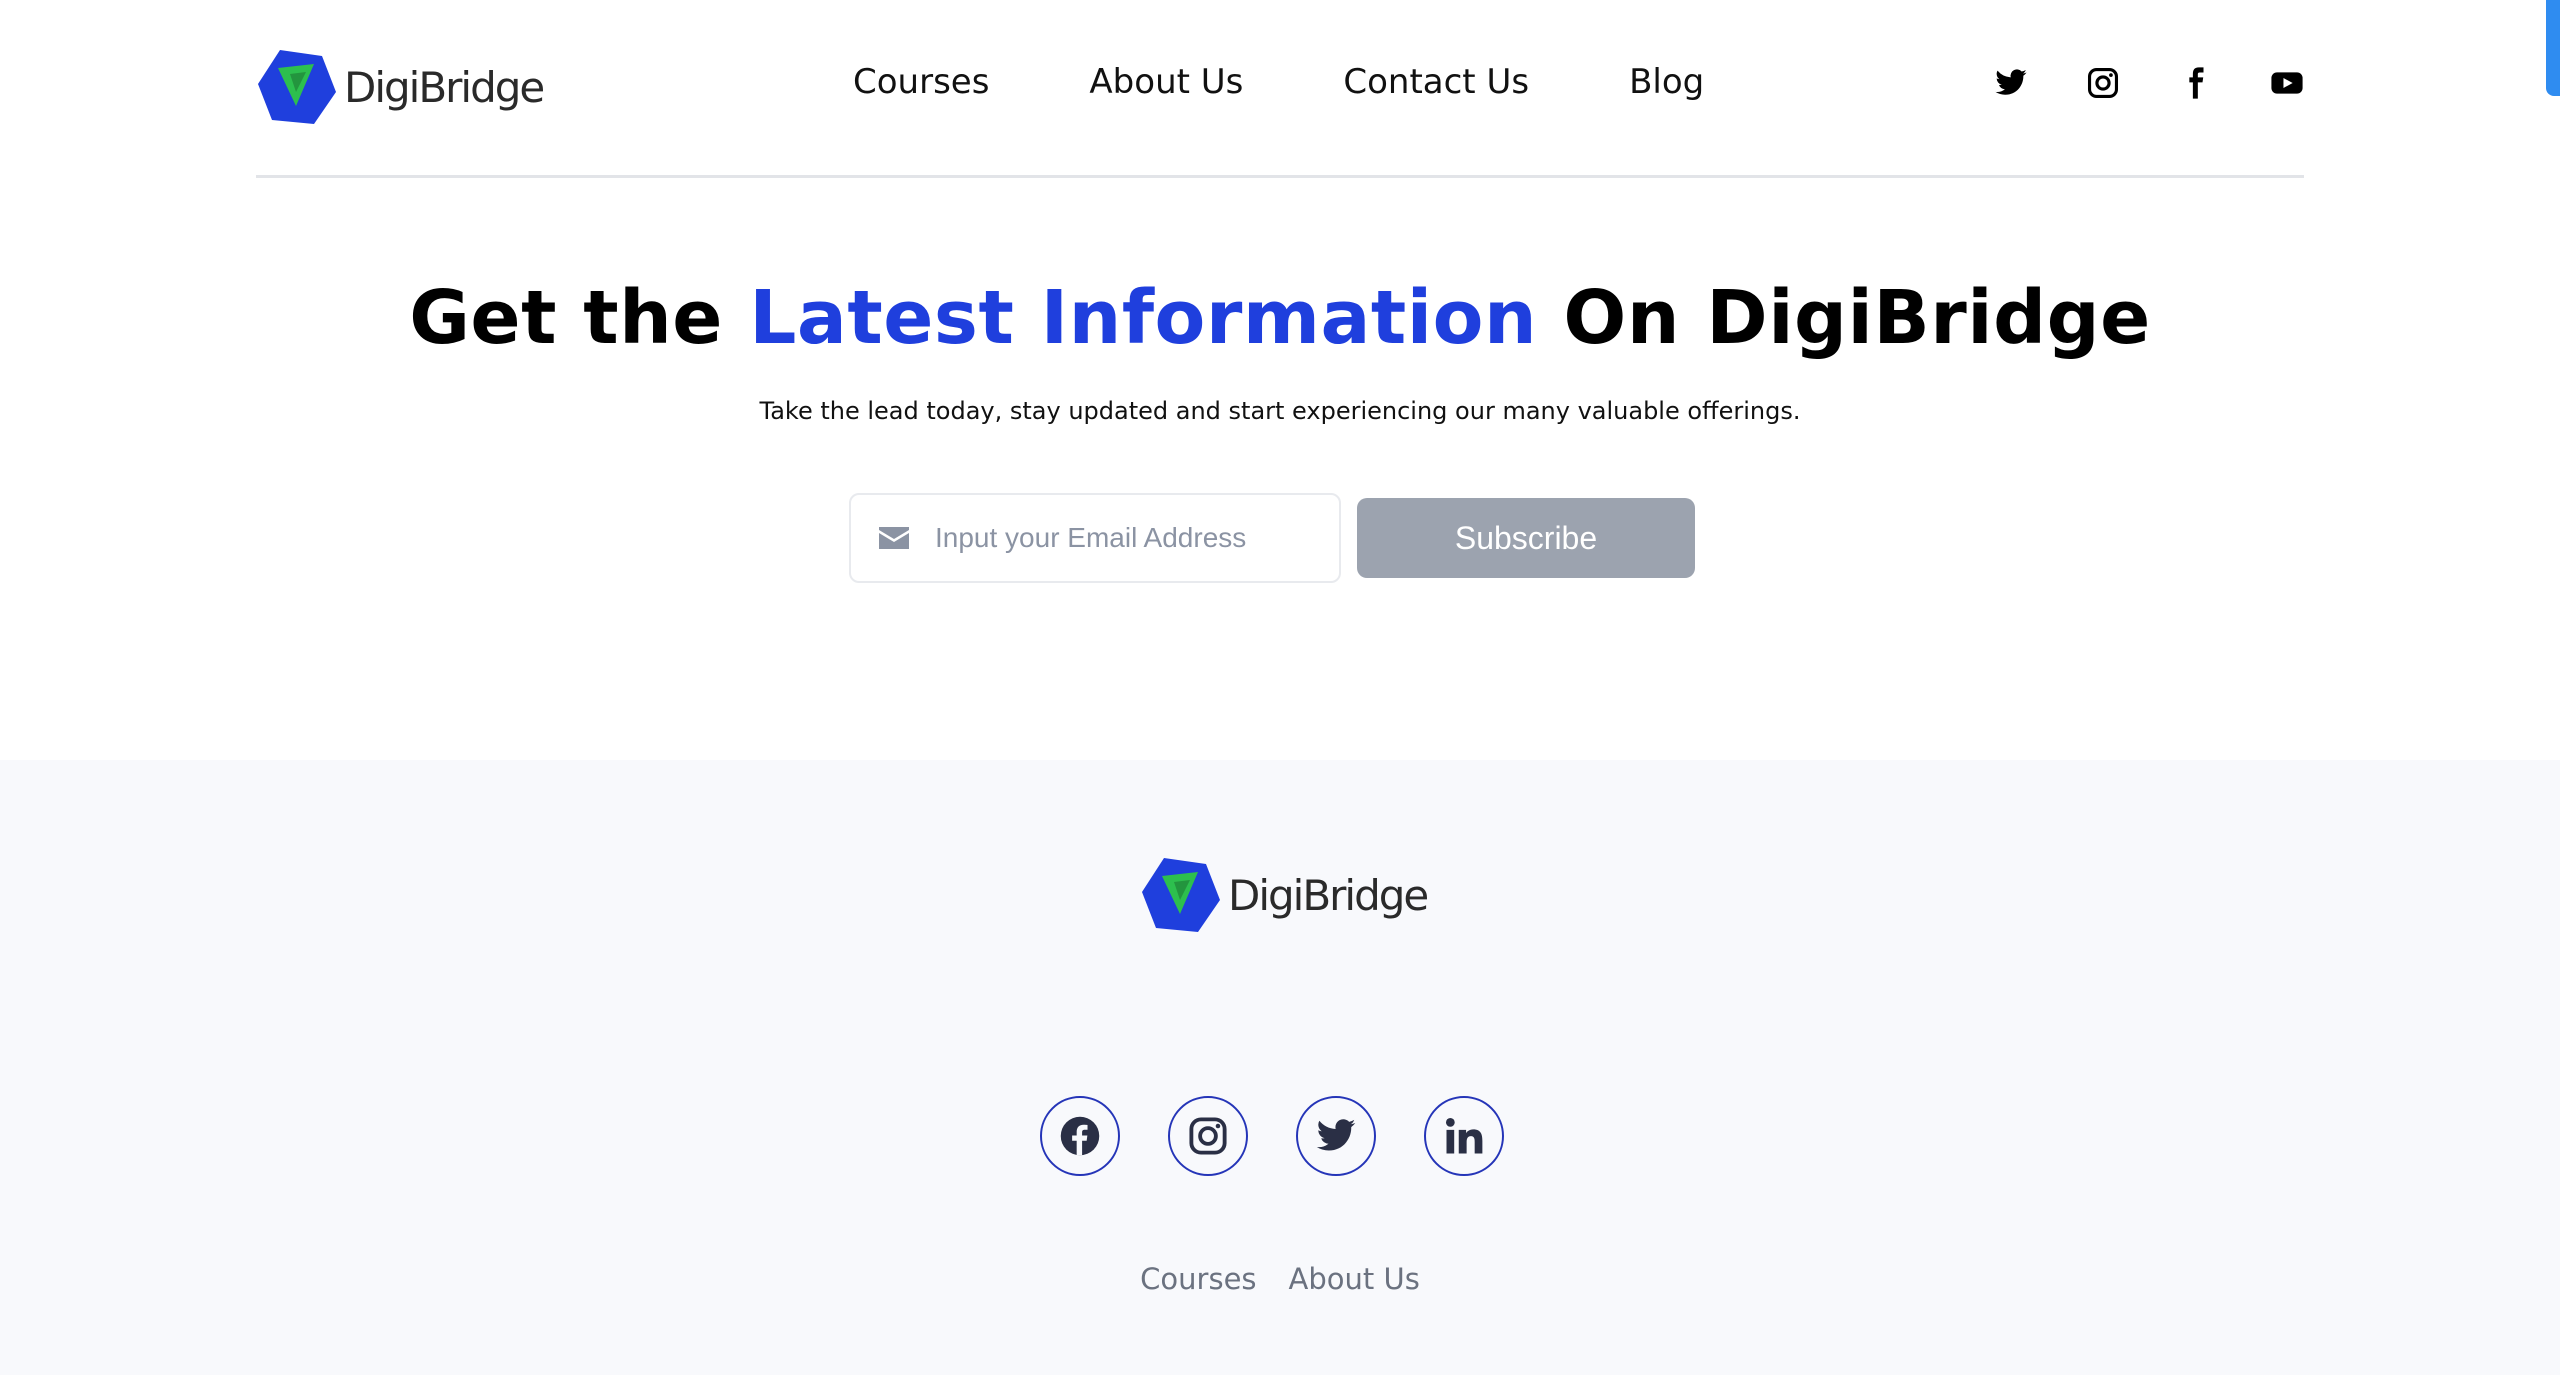 The width and height of the screenshot is (2560, 1375). I want to click on footer-logo: DigiBridge, so click(1284, 895).